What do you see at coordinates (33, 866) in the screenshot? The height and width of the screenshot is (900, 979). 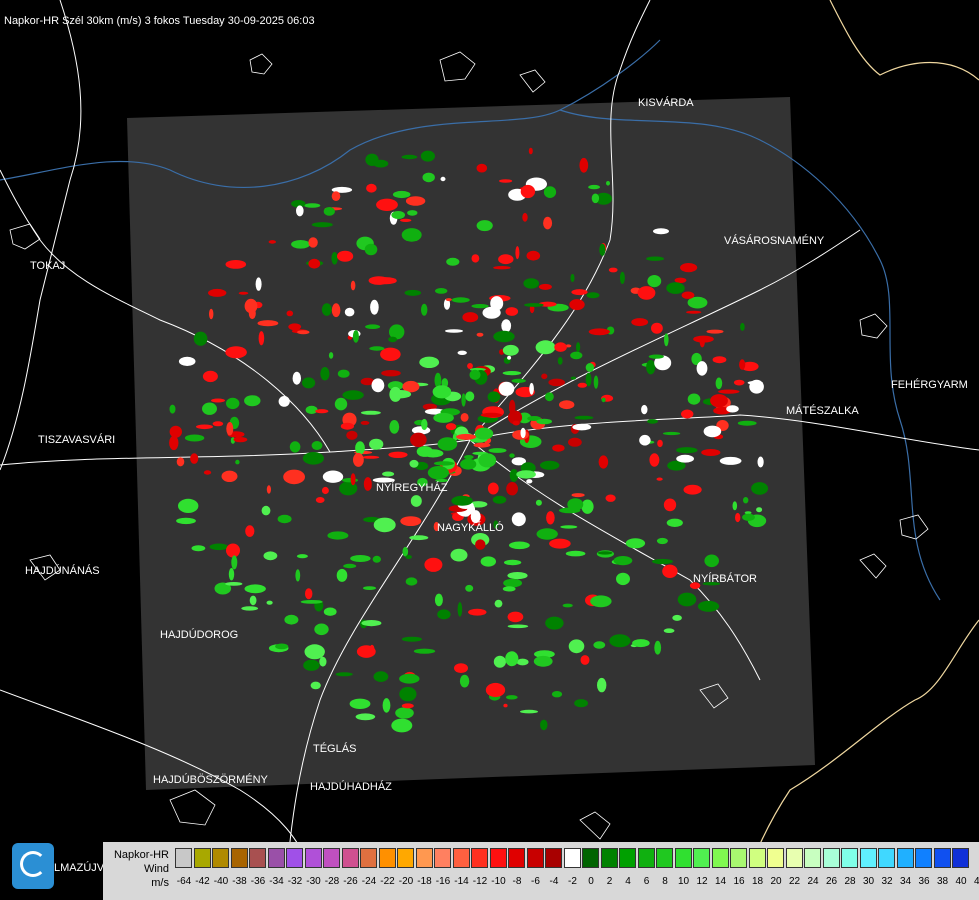 I see `logo-icon` at bounding box center [33, 866].